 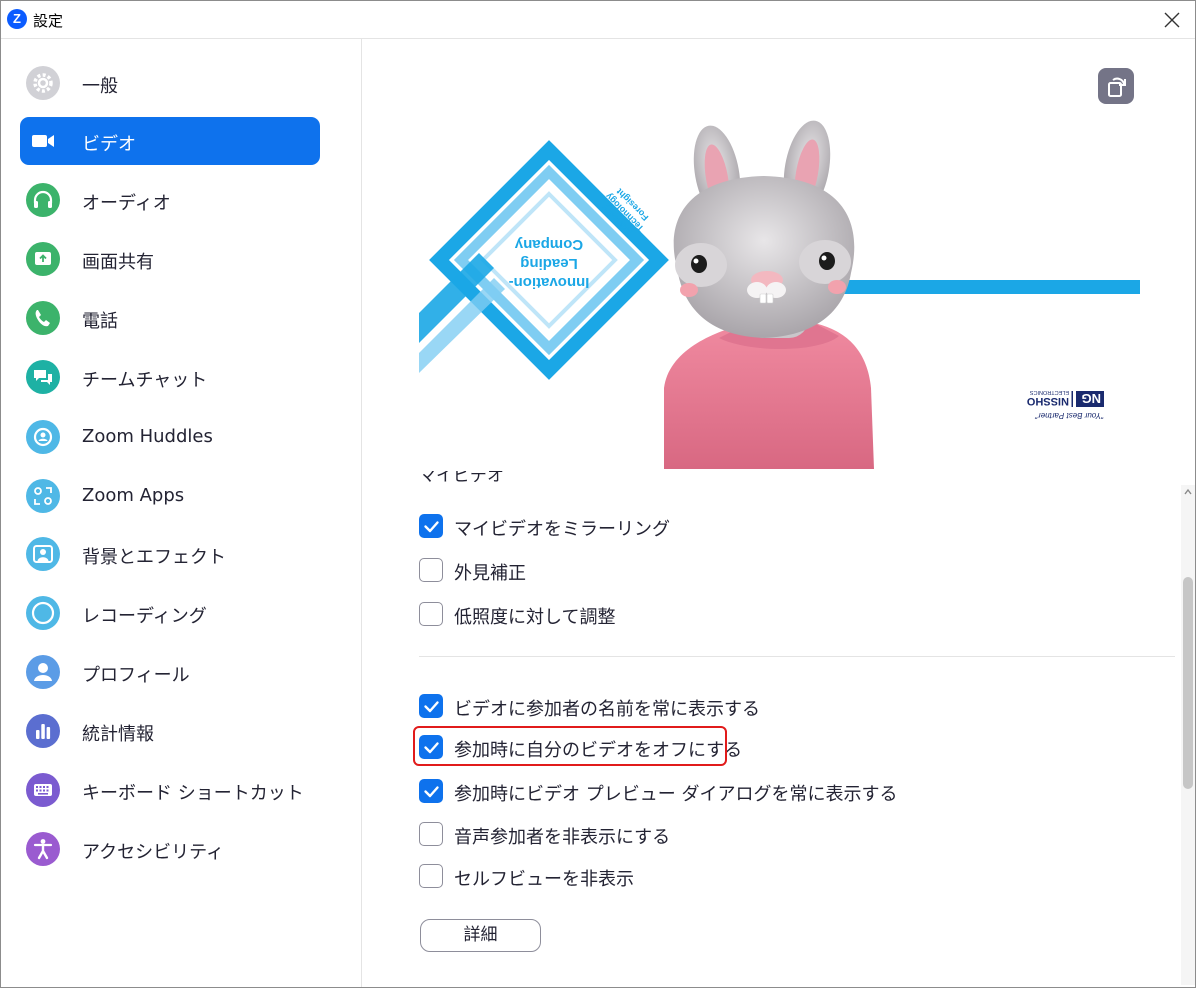 I want to click on sidebar-item-screen-share: 画面共有, so click(x=170, y=259).